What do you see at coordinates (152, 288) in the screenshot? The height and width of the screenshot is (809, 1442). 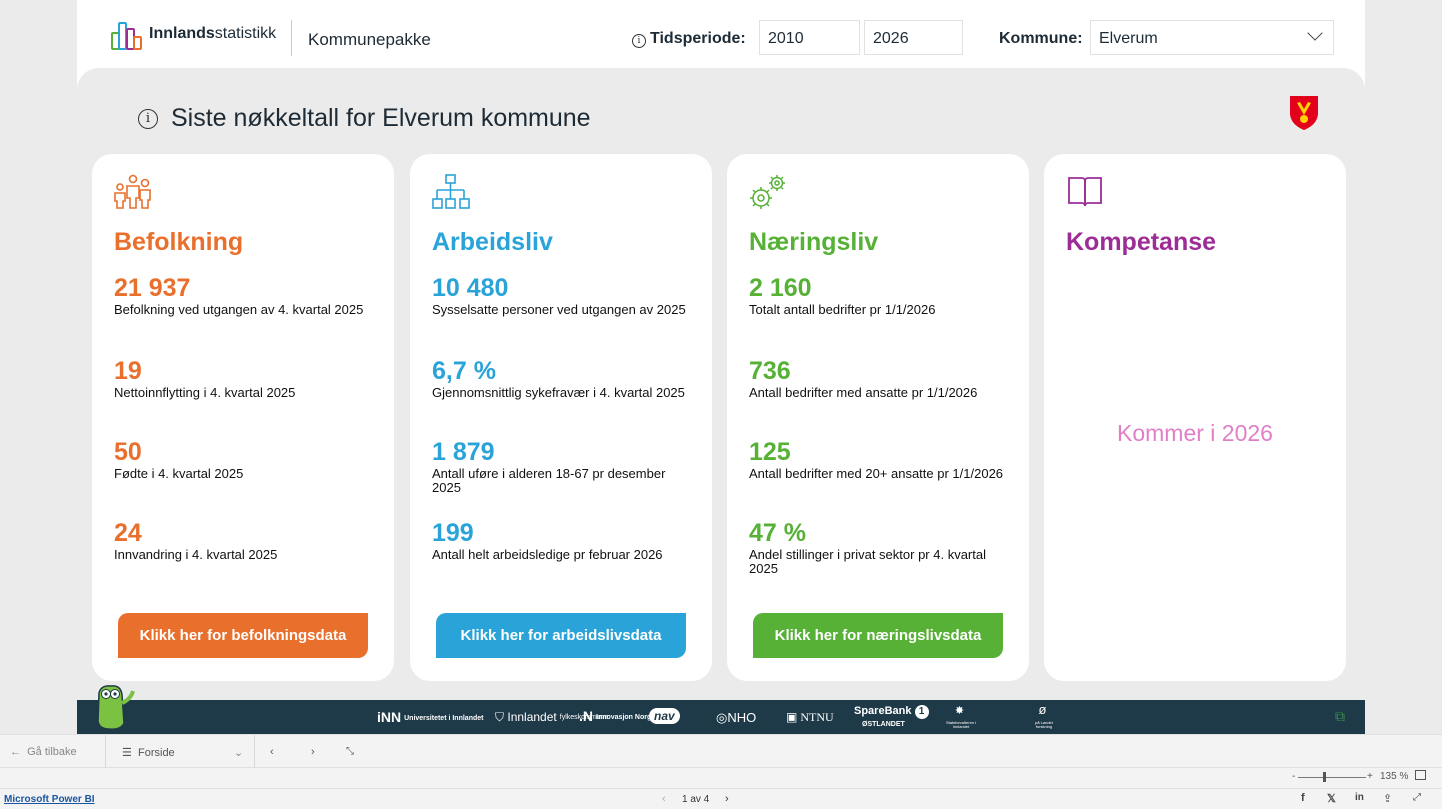 I see `kpi-value: 21 937` at bounding box center [152, 288].